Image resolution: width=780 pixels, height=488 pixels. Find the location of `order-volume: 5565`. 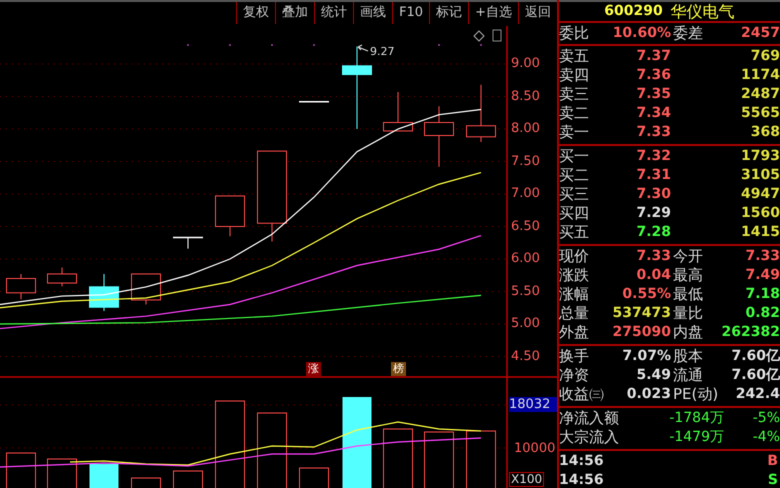

order-volume: 5565 is located at coordinates (760, 113).